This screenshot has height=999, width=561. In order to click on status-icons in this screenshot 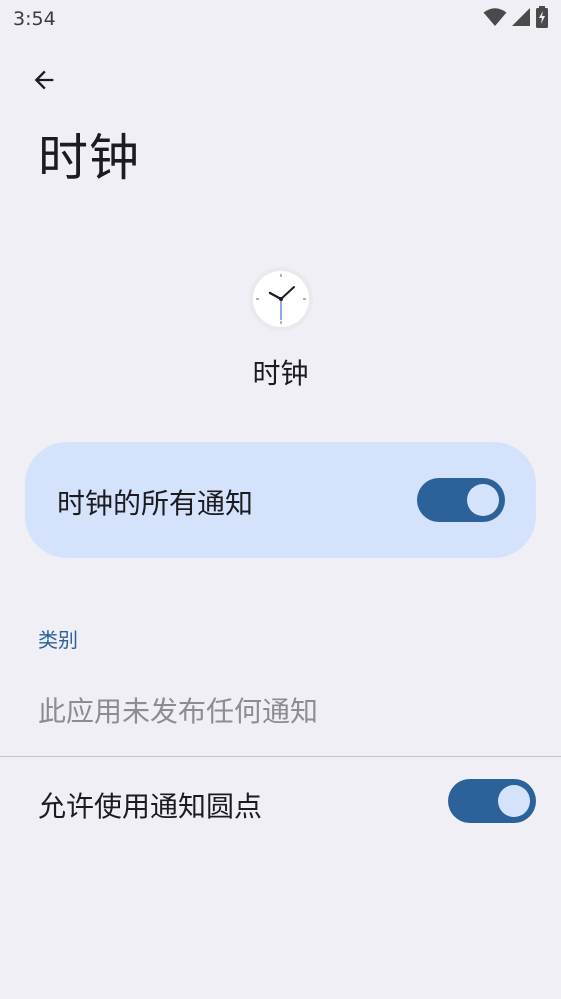, I will do `click(516, 19)`.